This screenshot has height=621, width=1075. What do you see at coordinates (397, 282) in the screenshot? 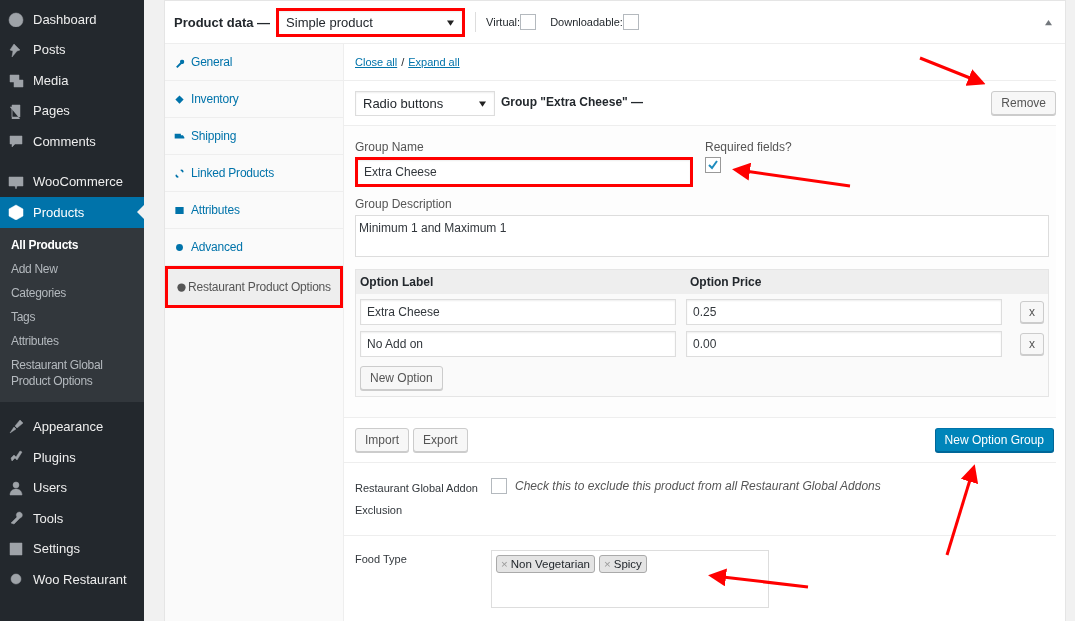
I see `column-header: Option Label` at bounding box center [397, 282].